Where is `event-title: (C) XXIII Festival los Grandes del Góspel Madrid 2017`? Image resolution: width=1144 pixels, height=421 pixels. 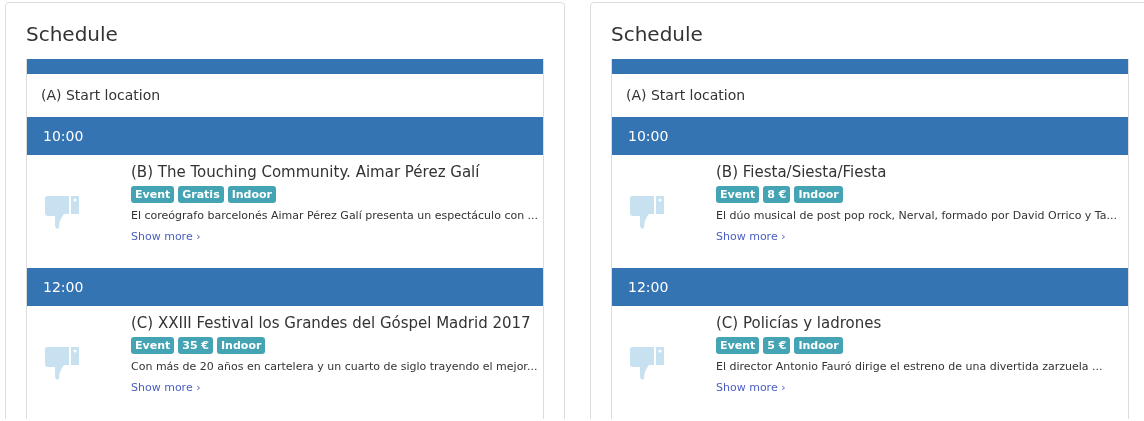 event-title: (C) XXIII Festival los Grandes del Góspel Madrid 2017 is located at coordinates (331, 323).